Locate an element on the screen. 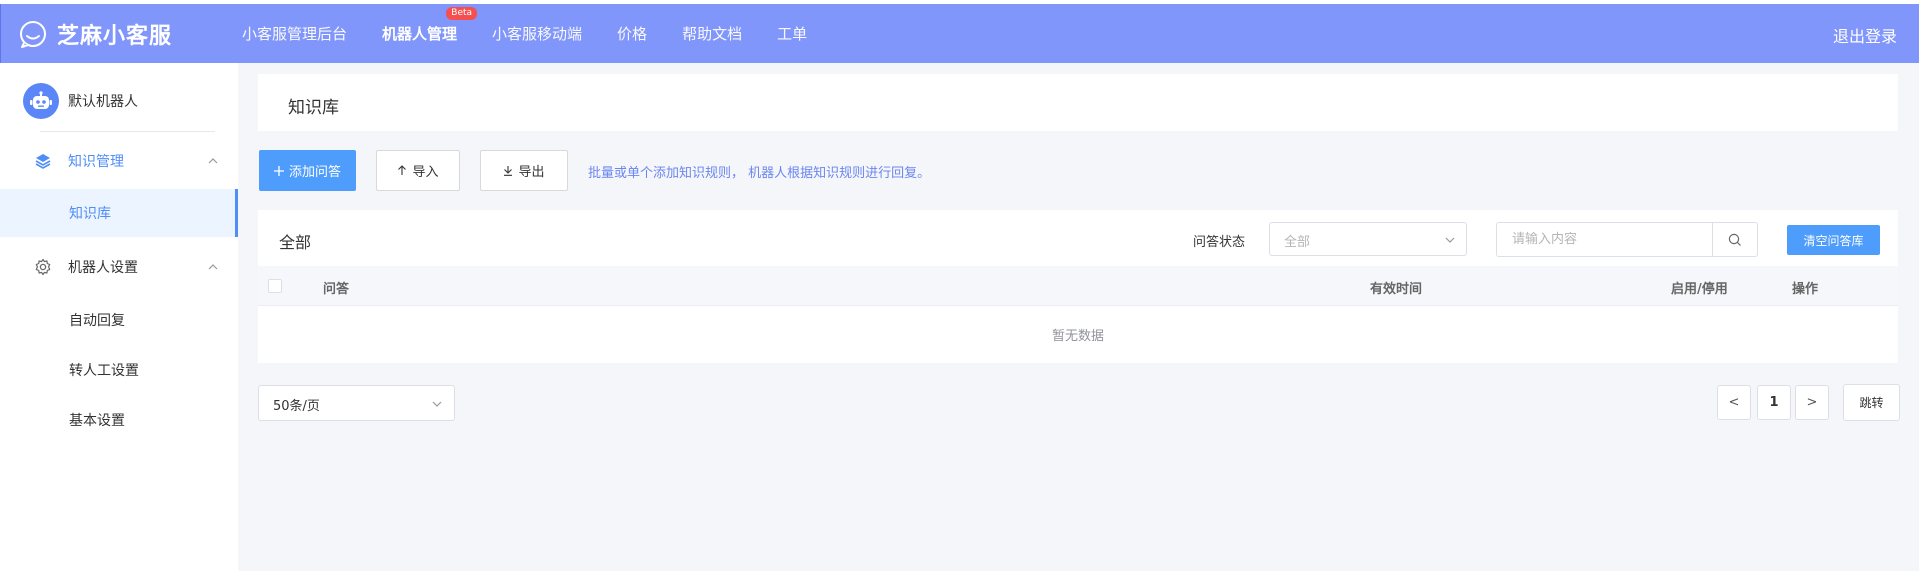 This screenshot has width=1919, height=571. nav-robot-management: 机器人管理 Beta is located at coordinates (430, 25).